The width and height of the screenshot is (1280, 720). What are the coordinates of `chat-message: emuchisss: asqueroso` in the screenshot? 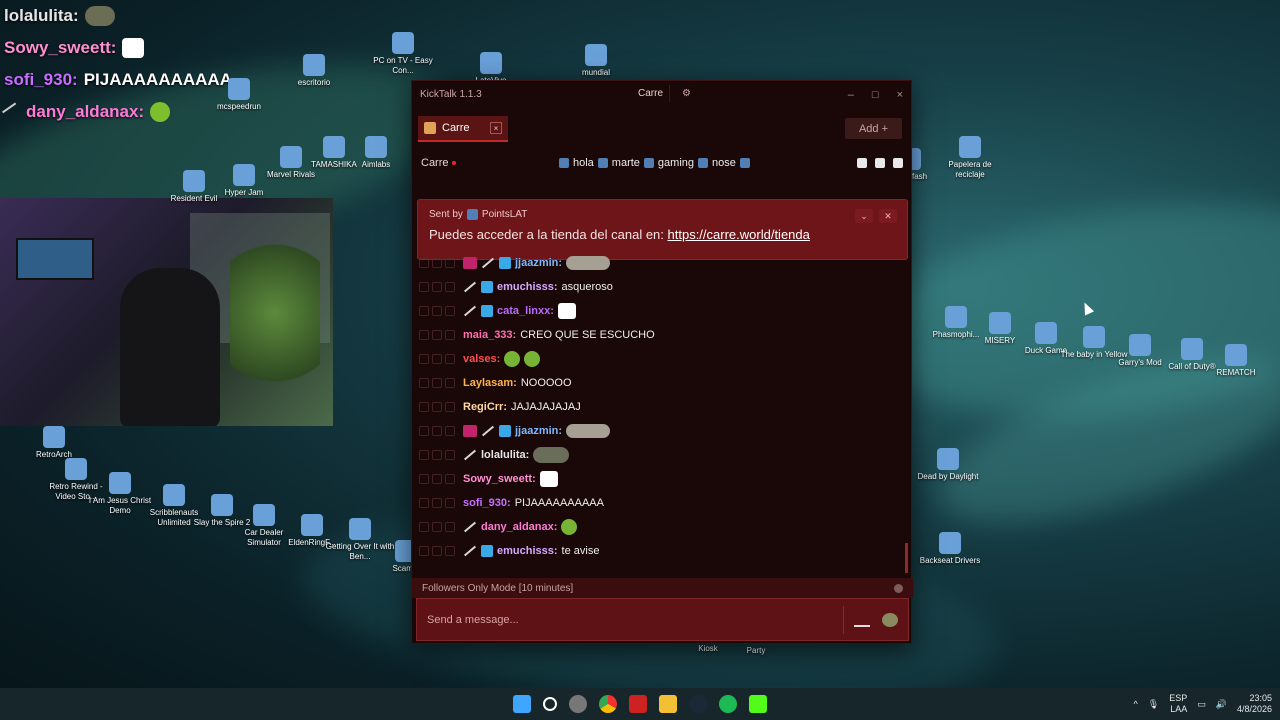 It's located at (662, 287).